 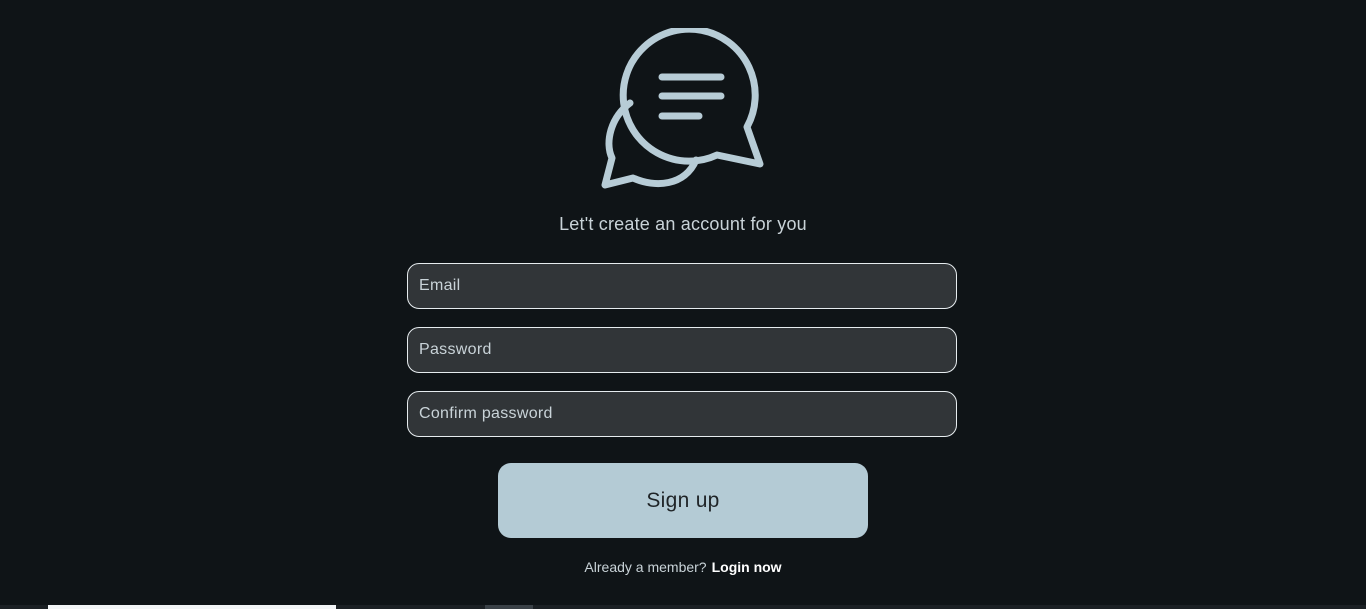 I want to click on scrollbar-thumb, so click(x=192, y=607).